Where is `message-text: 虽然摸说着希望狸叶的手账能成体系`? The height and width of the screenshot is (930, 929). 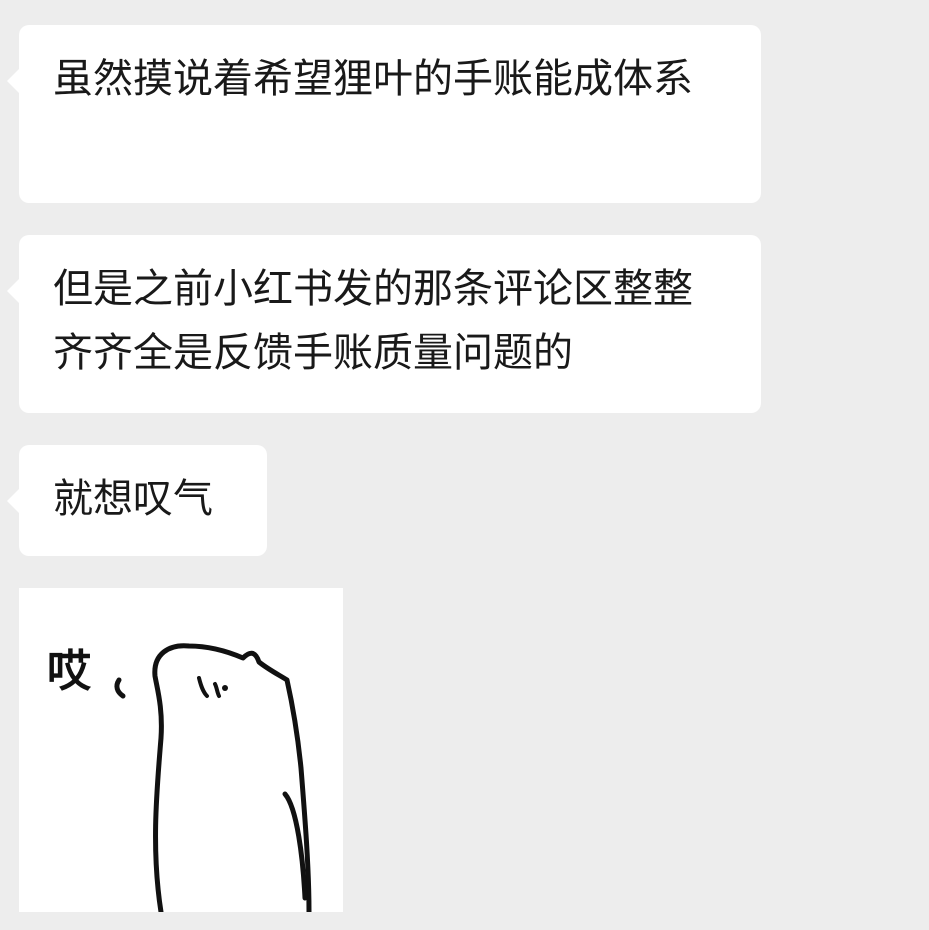 message-text: 虽然摸说着希望狸叶的手账能成体系 is located at coordinates (373, 79).